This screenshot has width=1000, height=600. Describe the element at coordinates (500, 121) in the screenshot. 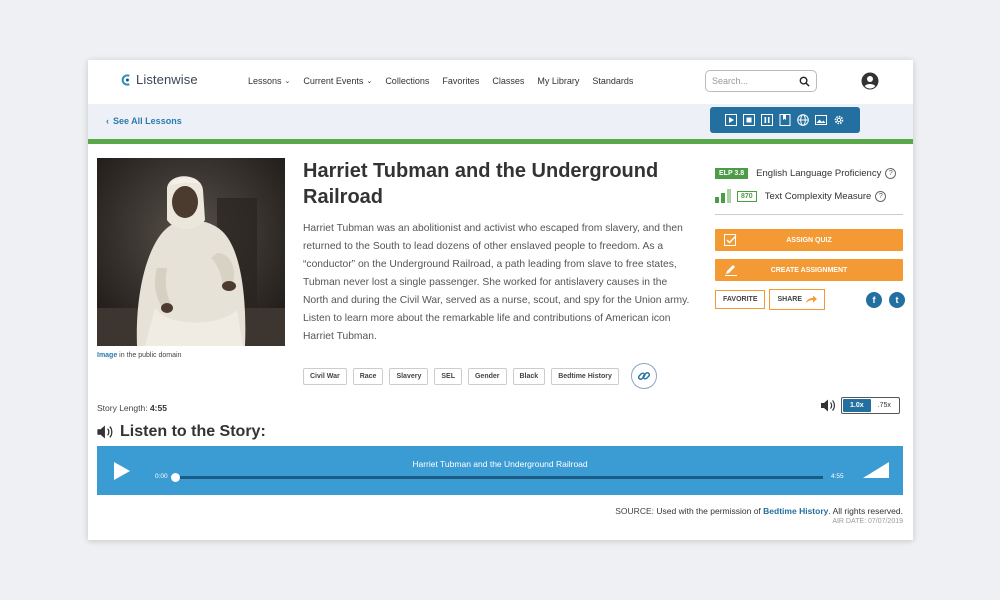

I see `sub-toolbar: ‹ See All Lessons` at that location.